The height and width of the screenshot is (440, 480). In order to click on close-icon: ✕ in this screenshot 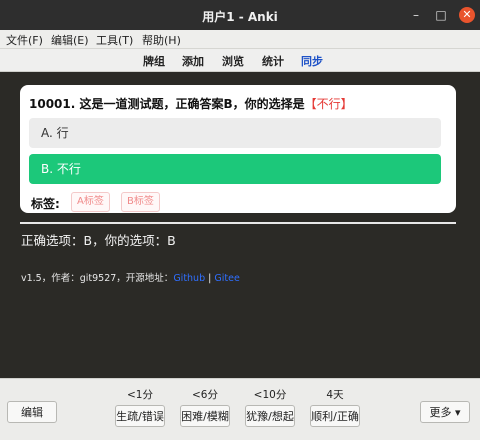, I will do `click(467, 15)`.